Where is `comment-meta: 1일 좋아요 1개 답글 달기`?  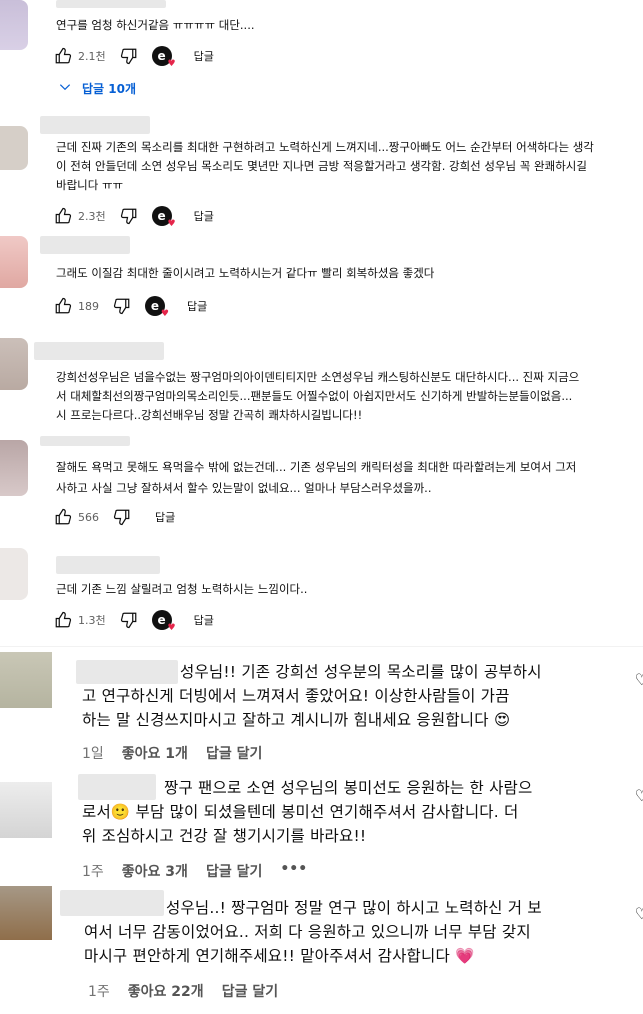
comment-meta: 1일 좋아요 1개 답글 달기 is located at coordinates (172, 753).